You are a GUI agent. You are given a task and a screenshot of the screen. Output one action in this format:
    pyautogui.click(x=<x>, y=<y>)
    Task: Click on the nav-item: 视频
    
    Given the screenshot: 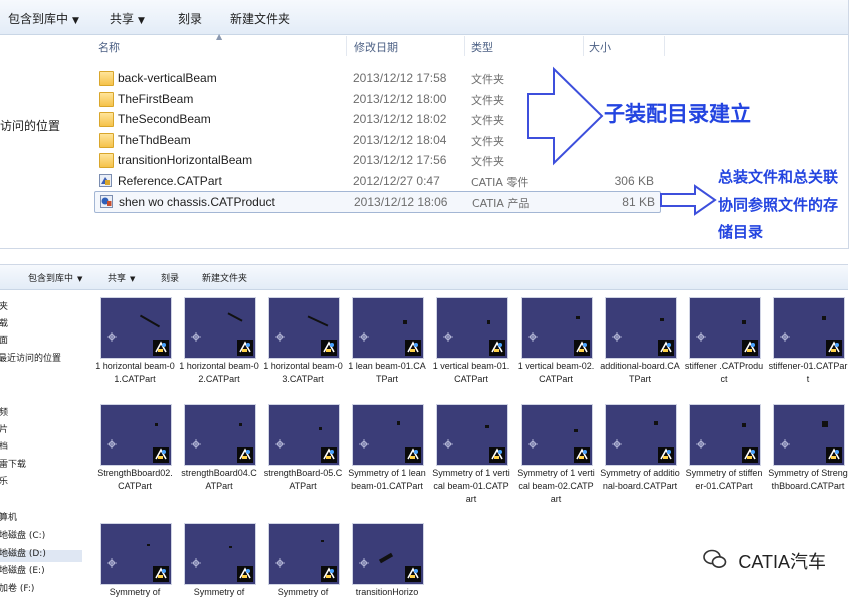 What is the action you would take?
    pyautogui.click(x=4, y=411)
    